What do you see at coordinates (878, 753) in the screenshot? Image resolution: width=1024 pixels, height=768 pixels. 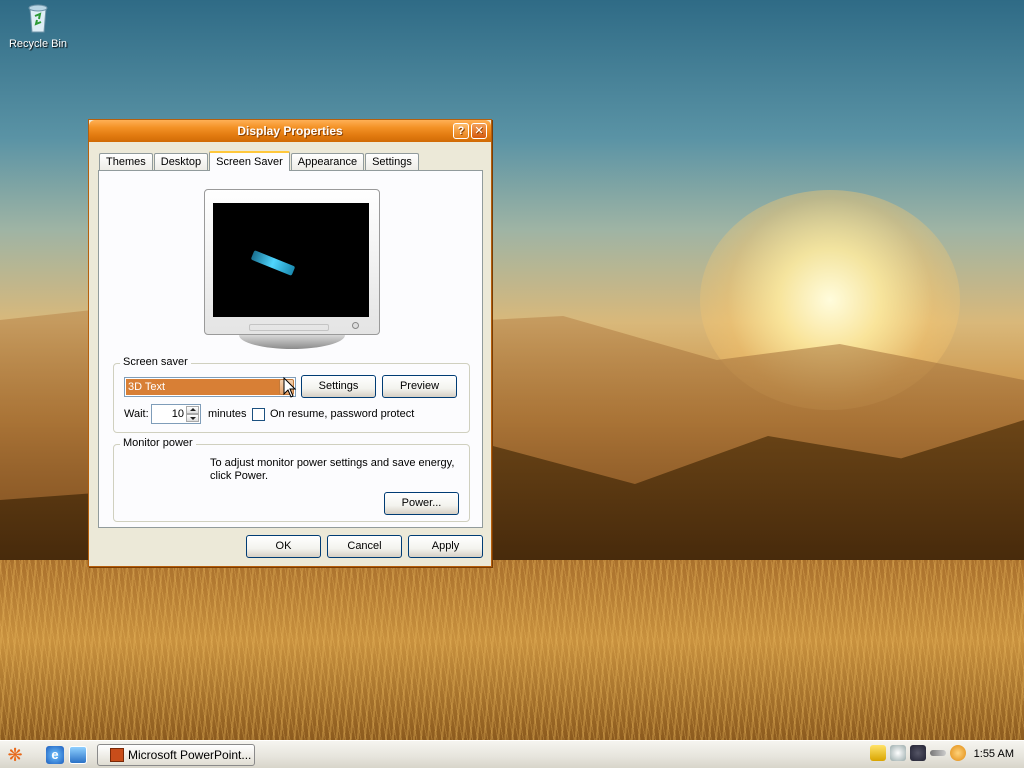 I see `security-shield-icon` at bounding box center [878, 753].